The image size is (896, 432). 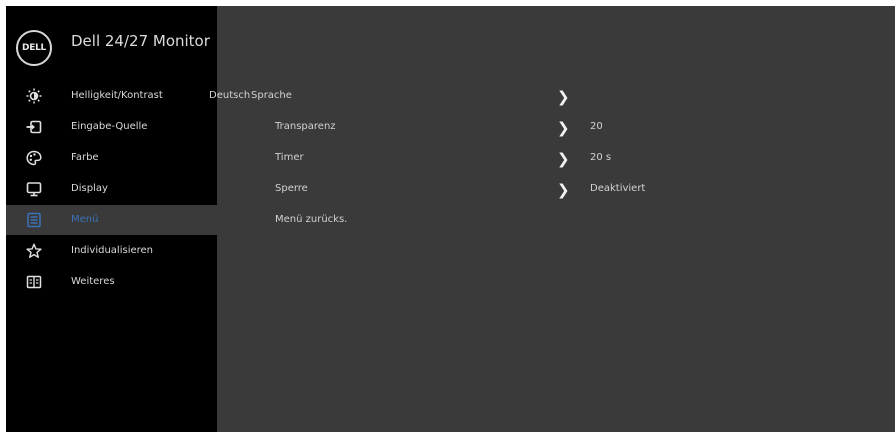 I want to click on sidebar-item-menu: Menü, so click(x=111, y=220).